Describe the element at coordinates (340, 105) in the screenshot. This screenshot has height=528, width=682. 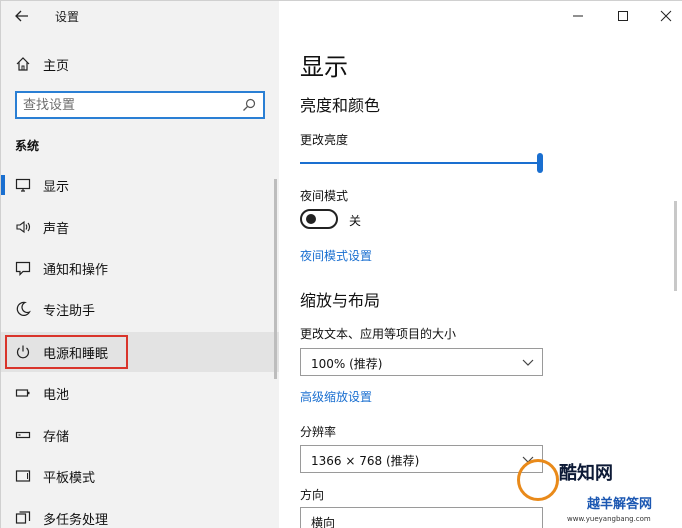
I see `brightness-heading: 亮度和颜色` at that location.